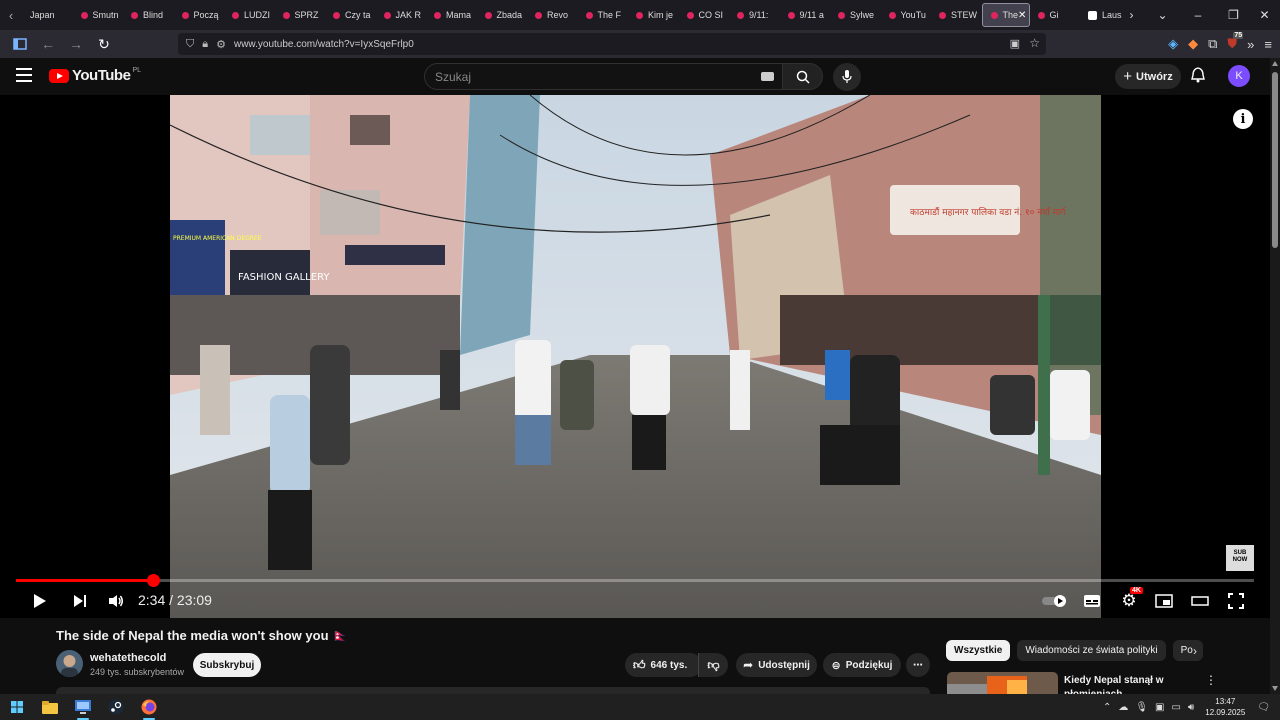  What do you see at coordinates (1191, 707) in the screenshot?
I see `volume-tray-icon: 🔊︎` at bounding box center [1191, 707].